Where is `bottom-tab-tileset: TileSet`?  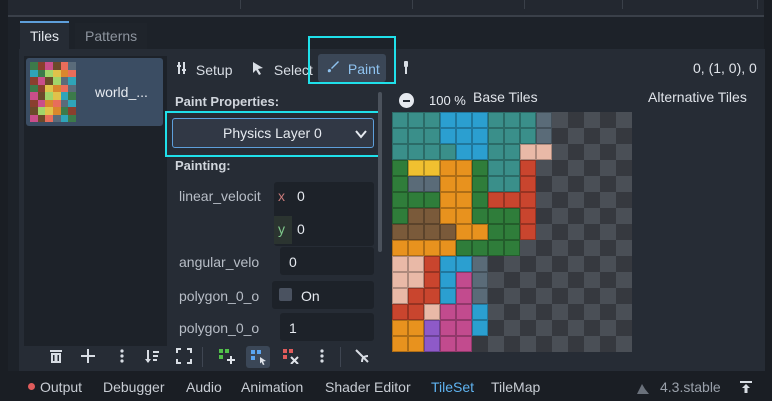
bottom-tab-tileset: TileSet is located at coordinates (452, 387).